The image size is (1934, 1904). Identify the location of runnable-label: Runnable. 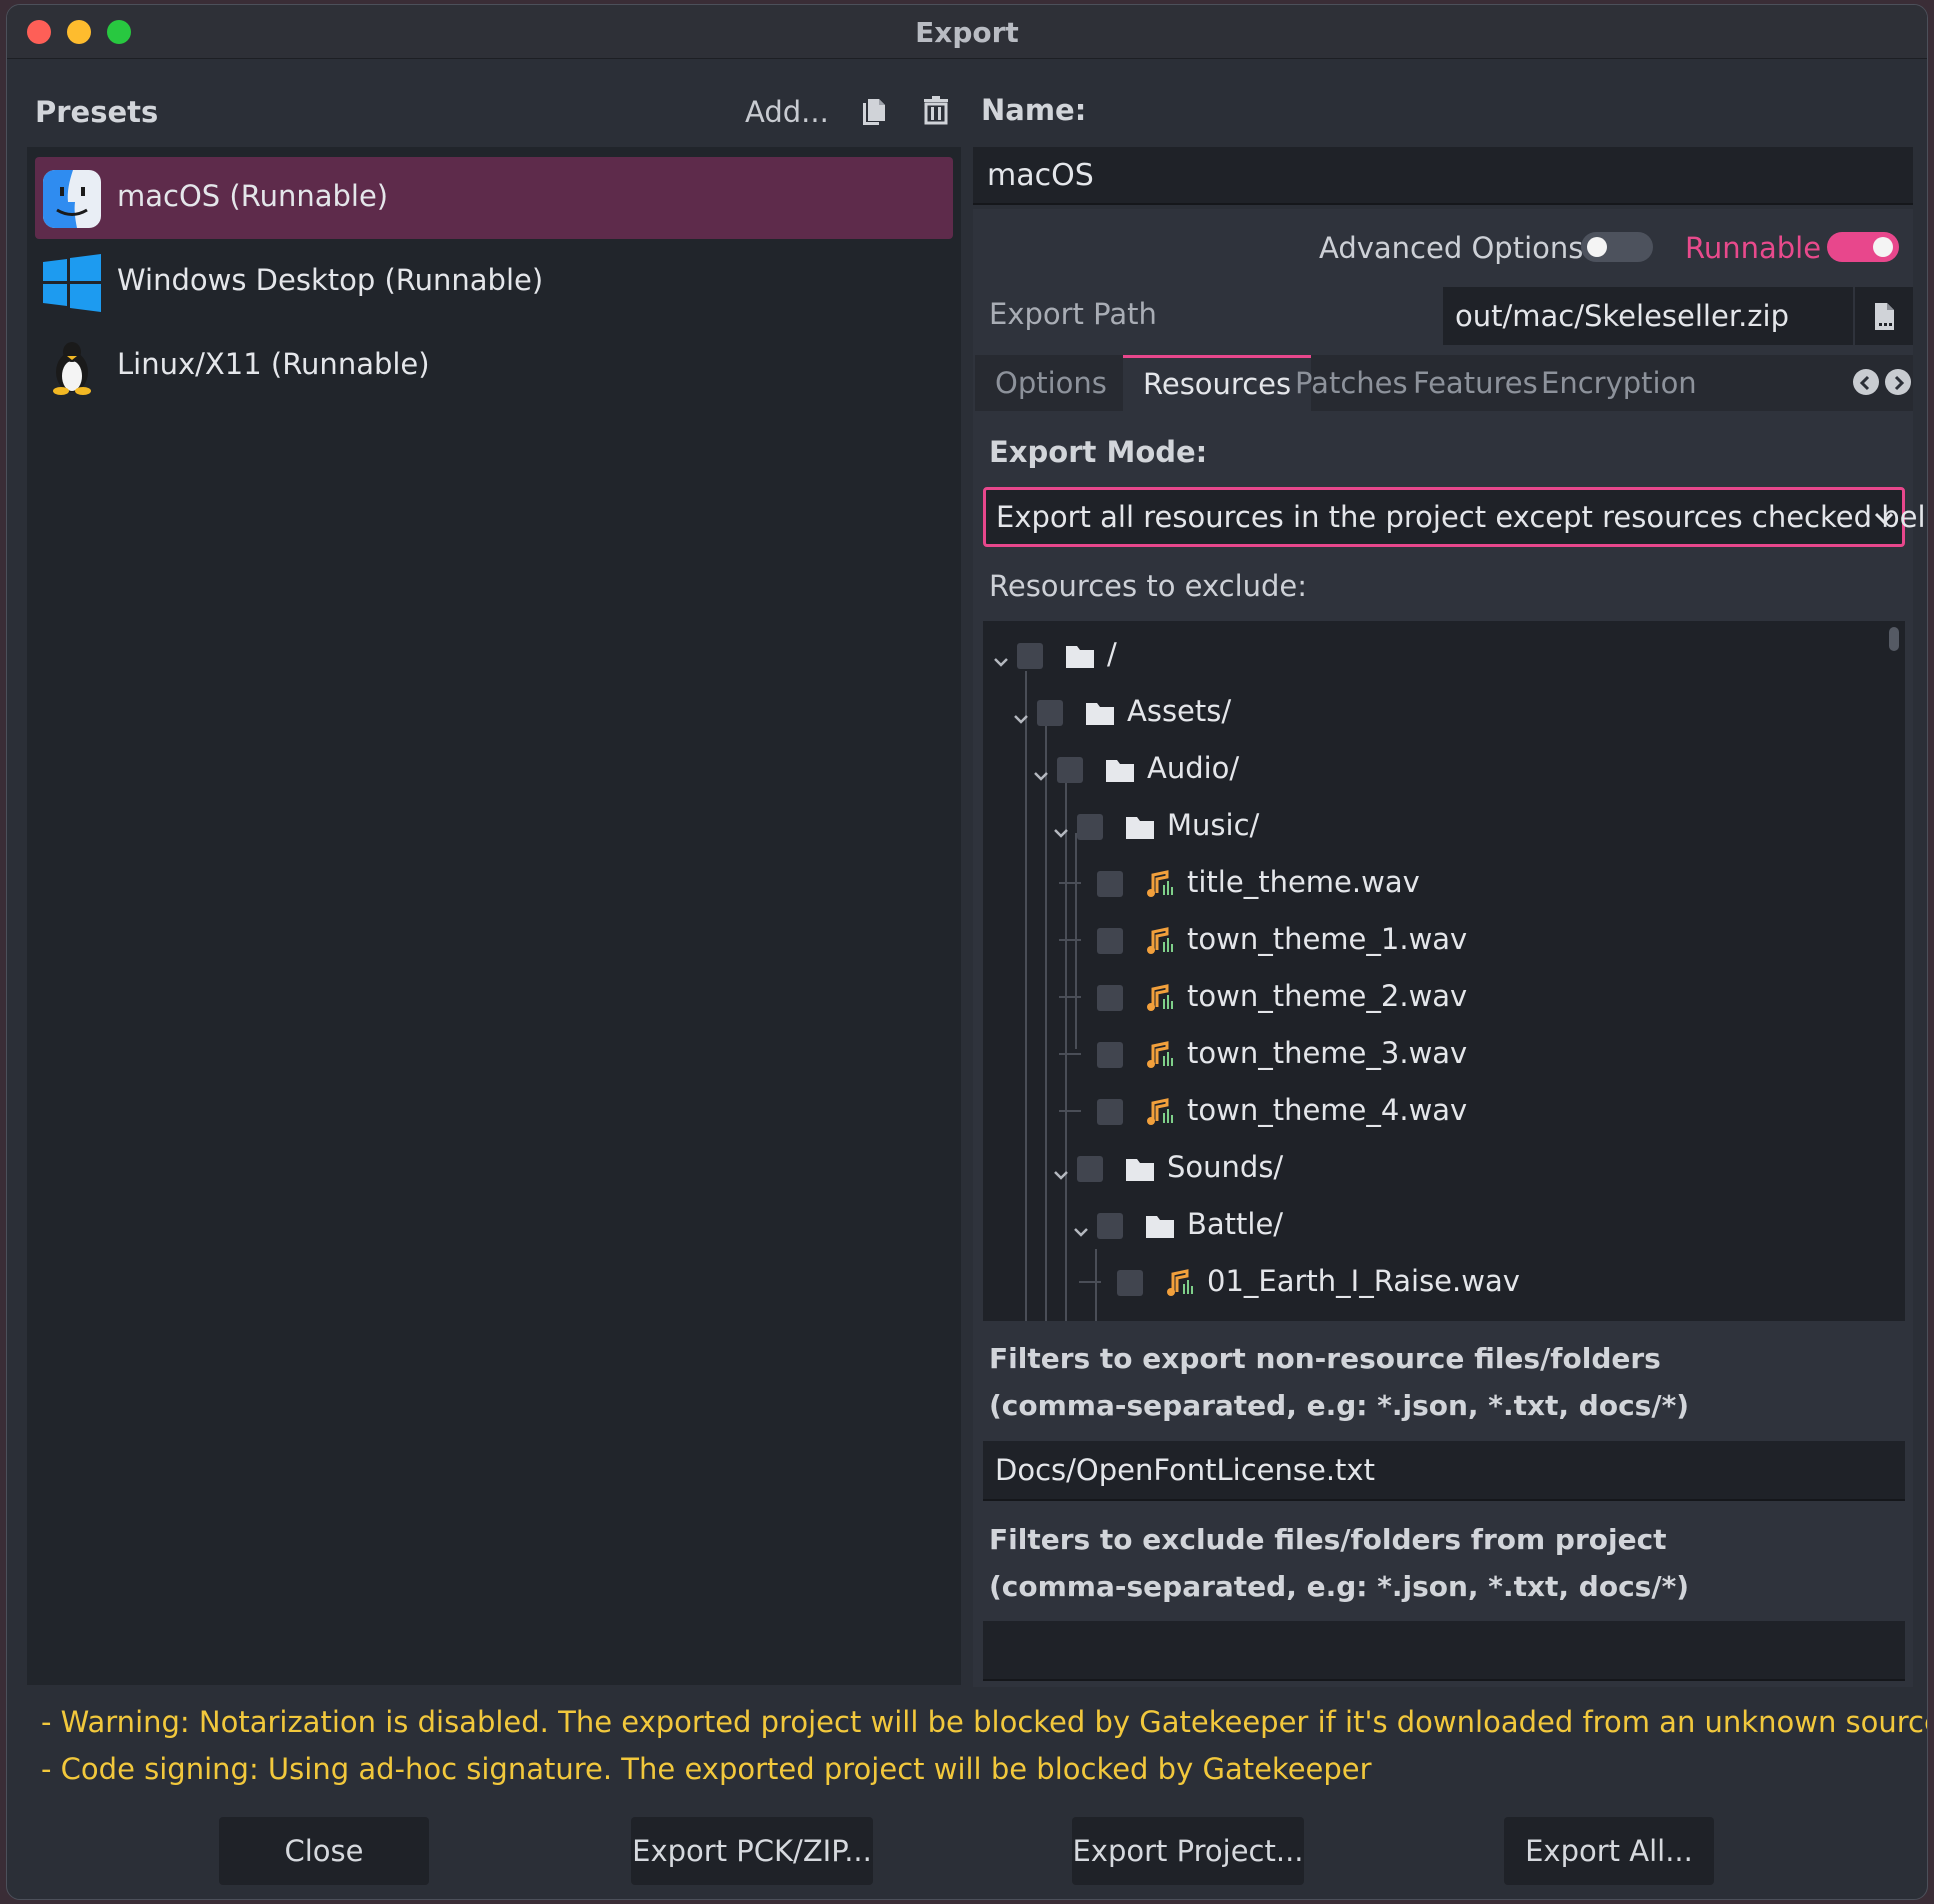
(1753, 248).